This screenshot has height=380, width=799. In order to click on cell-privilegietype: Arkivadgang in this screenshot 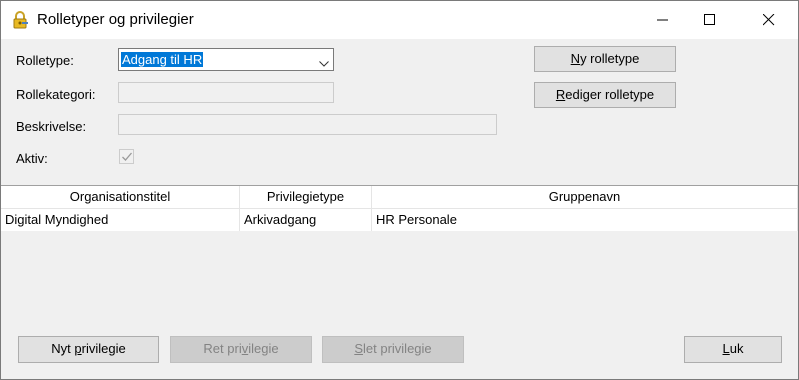, I will do `click(306, 220)`.